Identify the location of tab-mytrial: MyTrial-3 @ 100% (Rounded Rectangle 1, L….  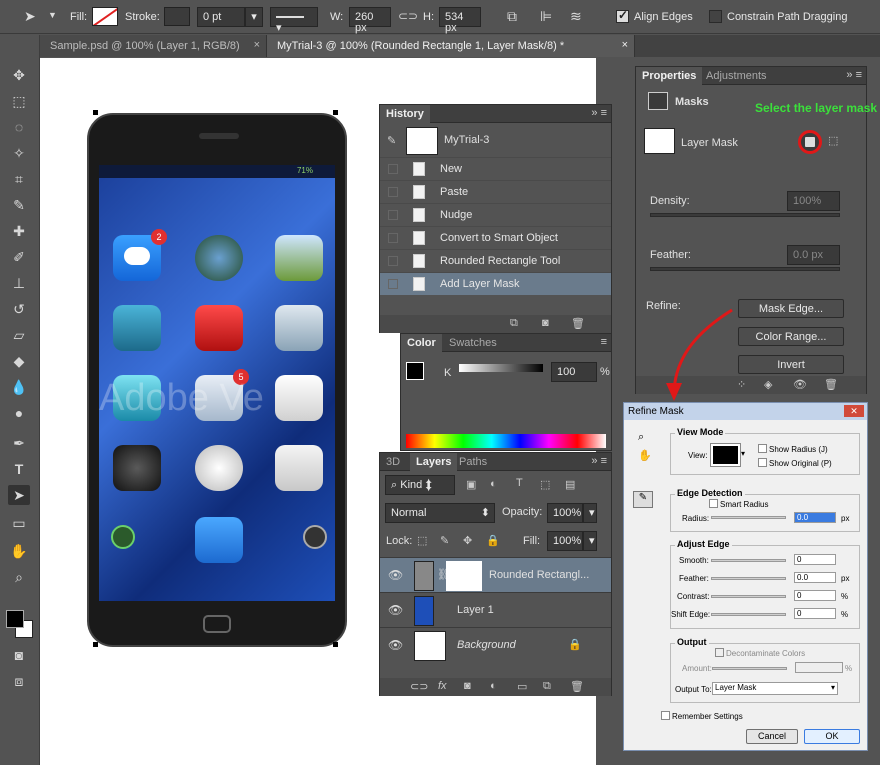
(451, 46).